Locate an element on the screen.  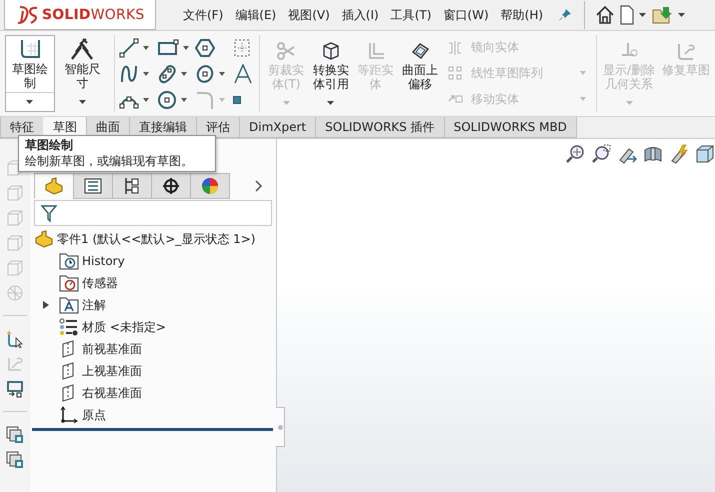
slot-icon is located at coordinates (167, 74).